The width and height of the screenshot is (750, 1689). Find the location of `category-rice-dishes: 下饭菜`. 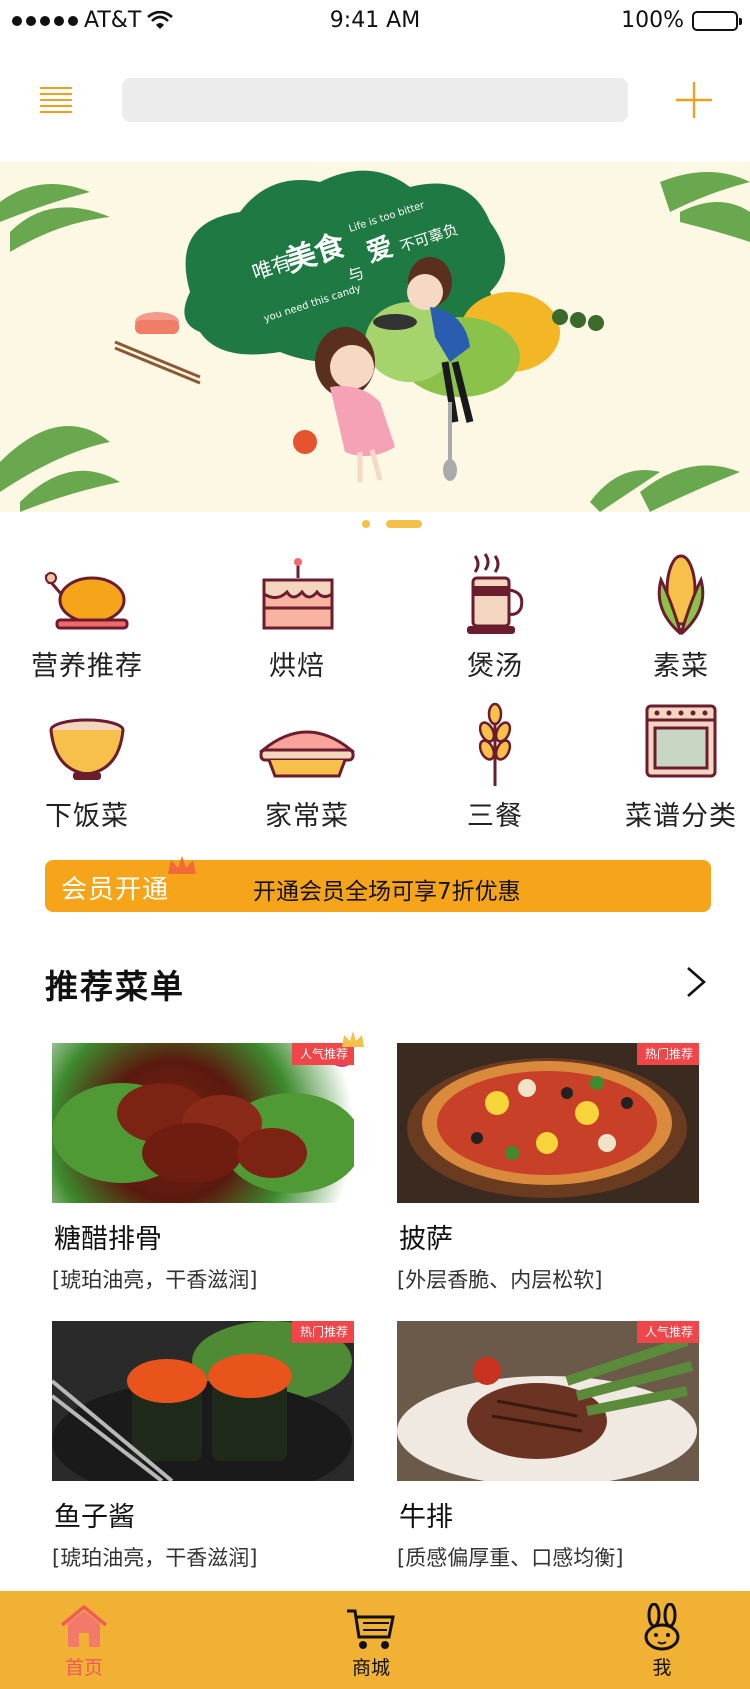

category-rice-dishes: 下饭菜 is located at coordinates (87, 766).